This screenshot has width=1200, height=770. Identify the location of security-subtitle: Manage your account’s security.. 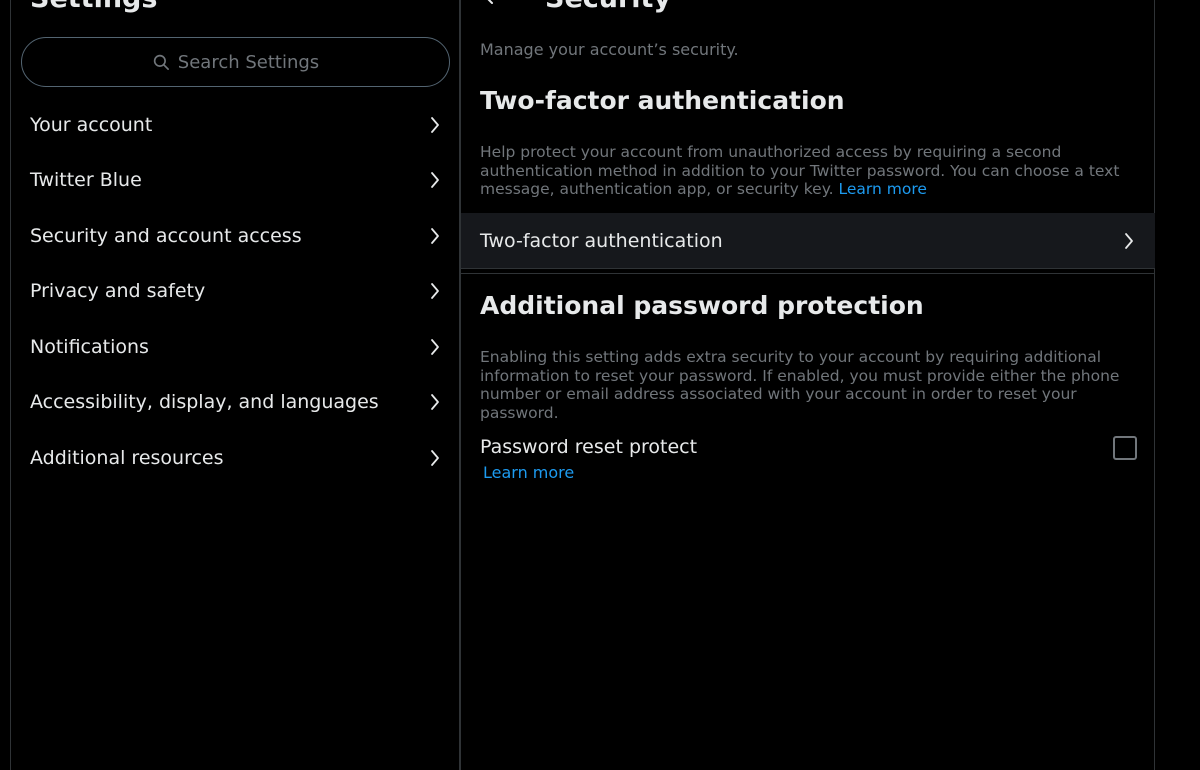
(609, 49).